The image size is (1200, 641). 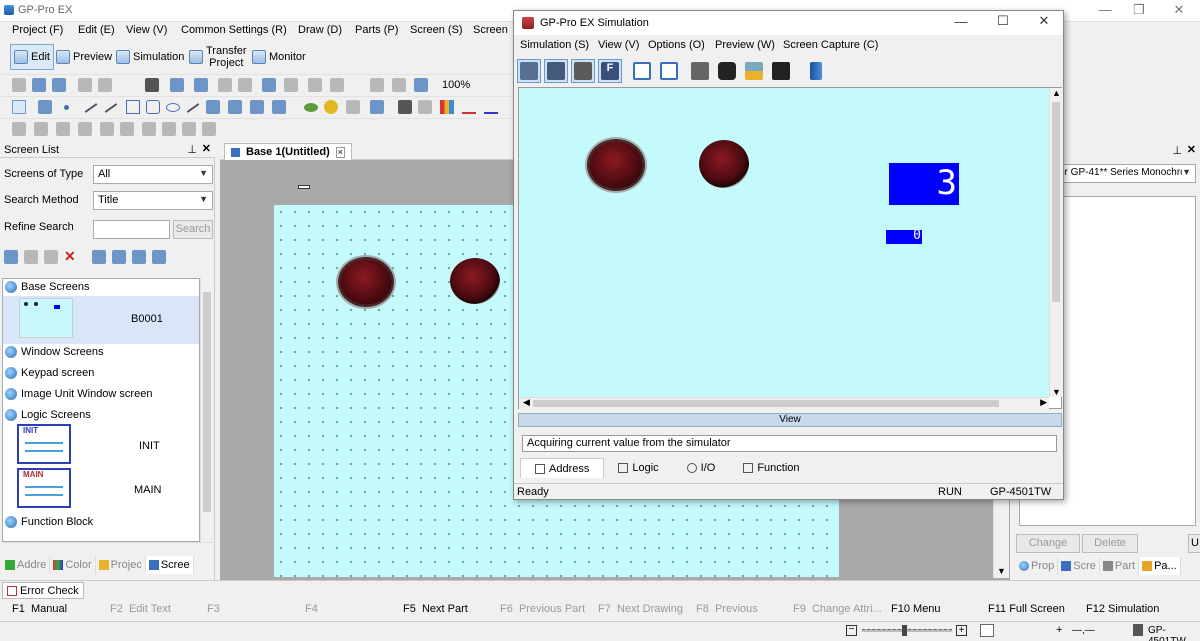 I want to click on tree-base-screens: Base Screens, so click(x=47, y=287).